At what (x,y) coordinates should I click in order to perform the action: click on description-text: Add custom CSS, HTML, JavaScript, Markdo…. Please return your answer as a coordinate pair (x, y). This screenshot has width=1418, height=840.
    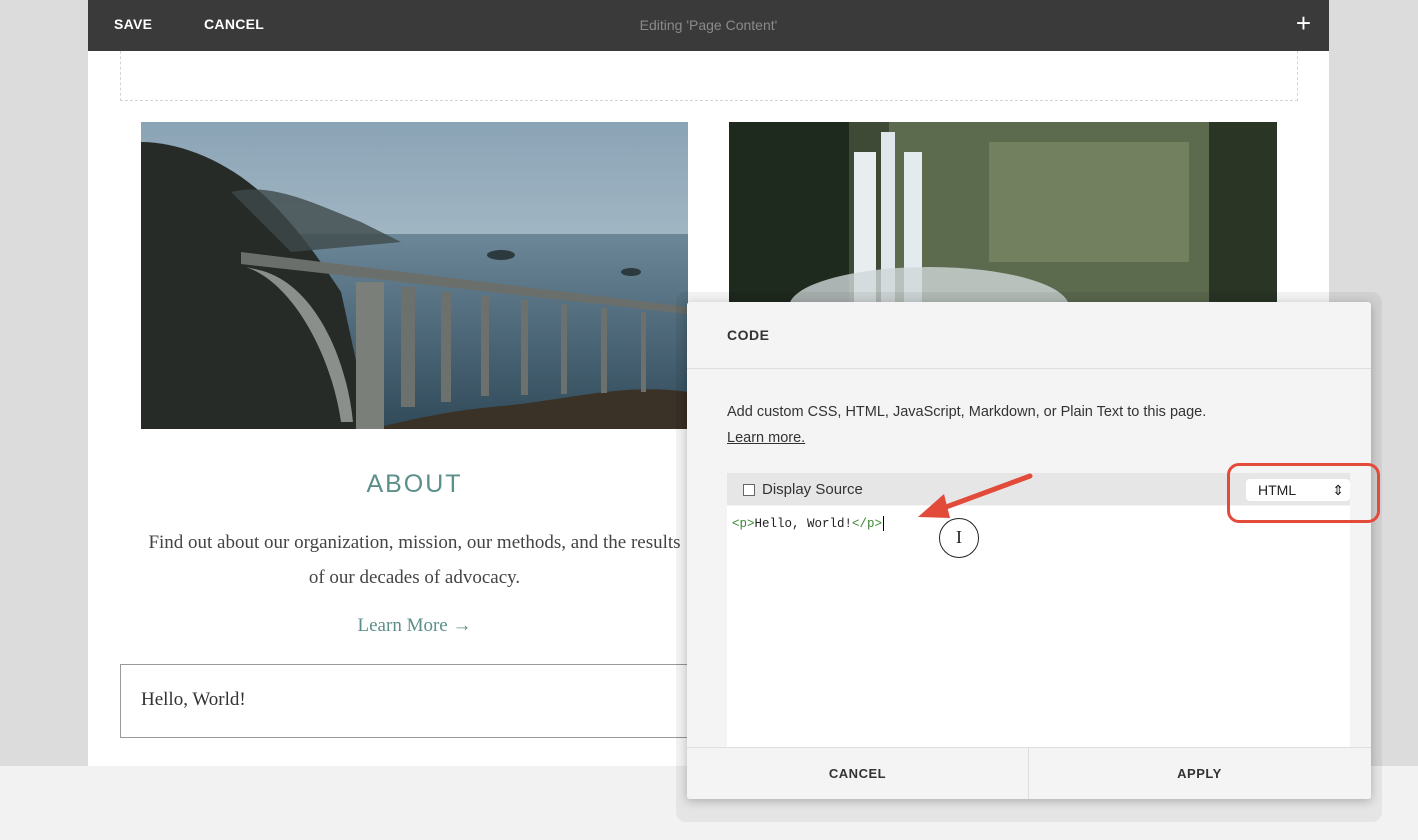
    Looking at the image, I should click on (967, 412).